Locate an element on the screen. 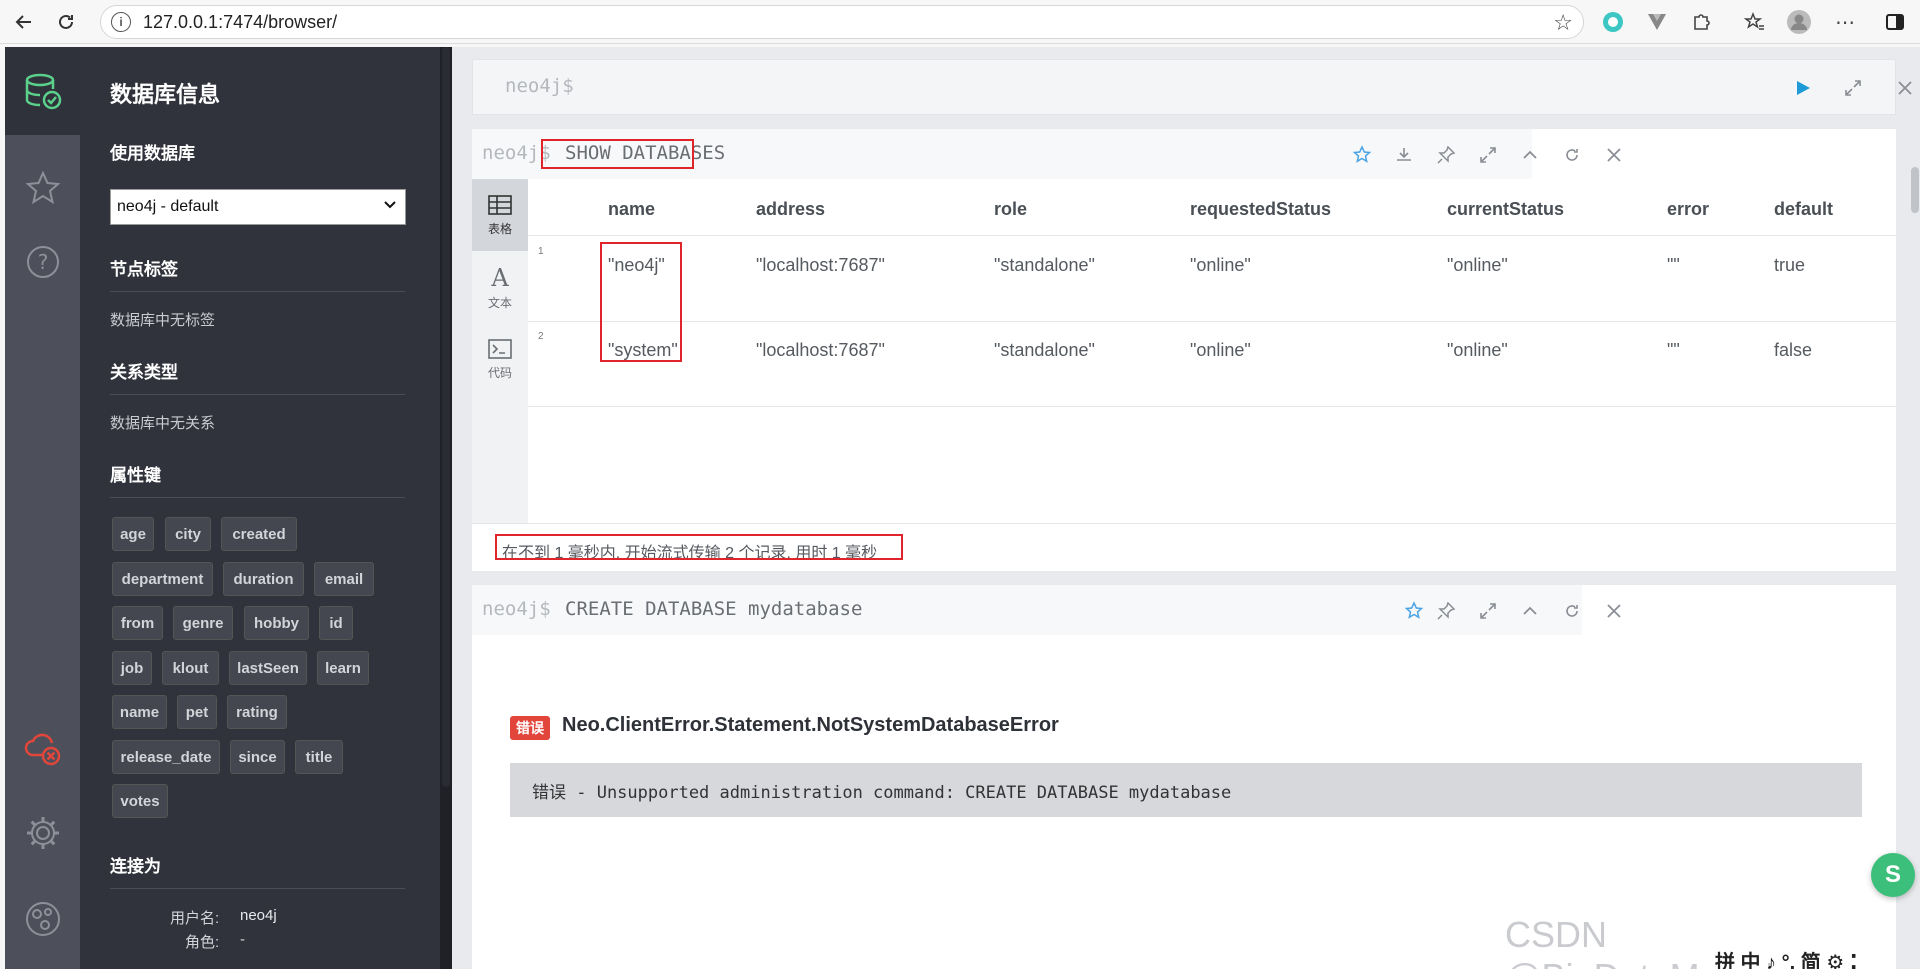 This screenshot has height=969, width=1920. tab-code: 代码 is located at coordinates (500, 359).